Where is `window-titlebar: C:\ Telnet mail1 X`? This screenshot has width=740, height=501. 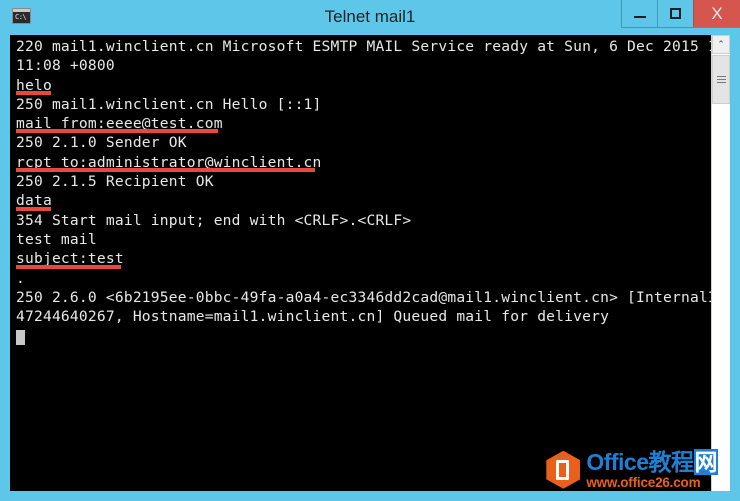
window-titlebar: C:\ Telnet mail1 X is located at coordinates (370, 16).